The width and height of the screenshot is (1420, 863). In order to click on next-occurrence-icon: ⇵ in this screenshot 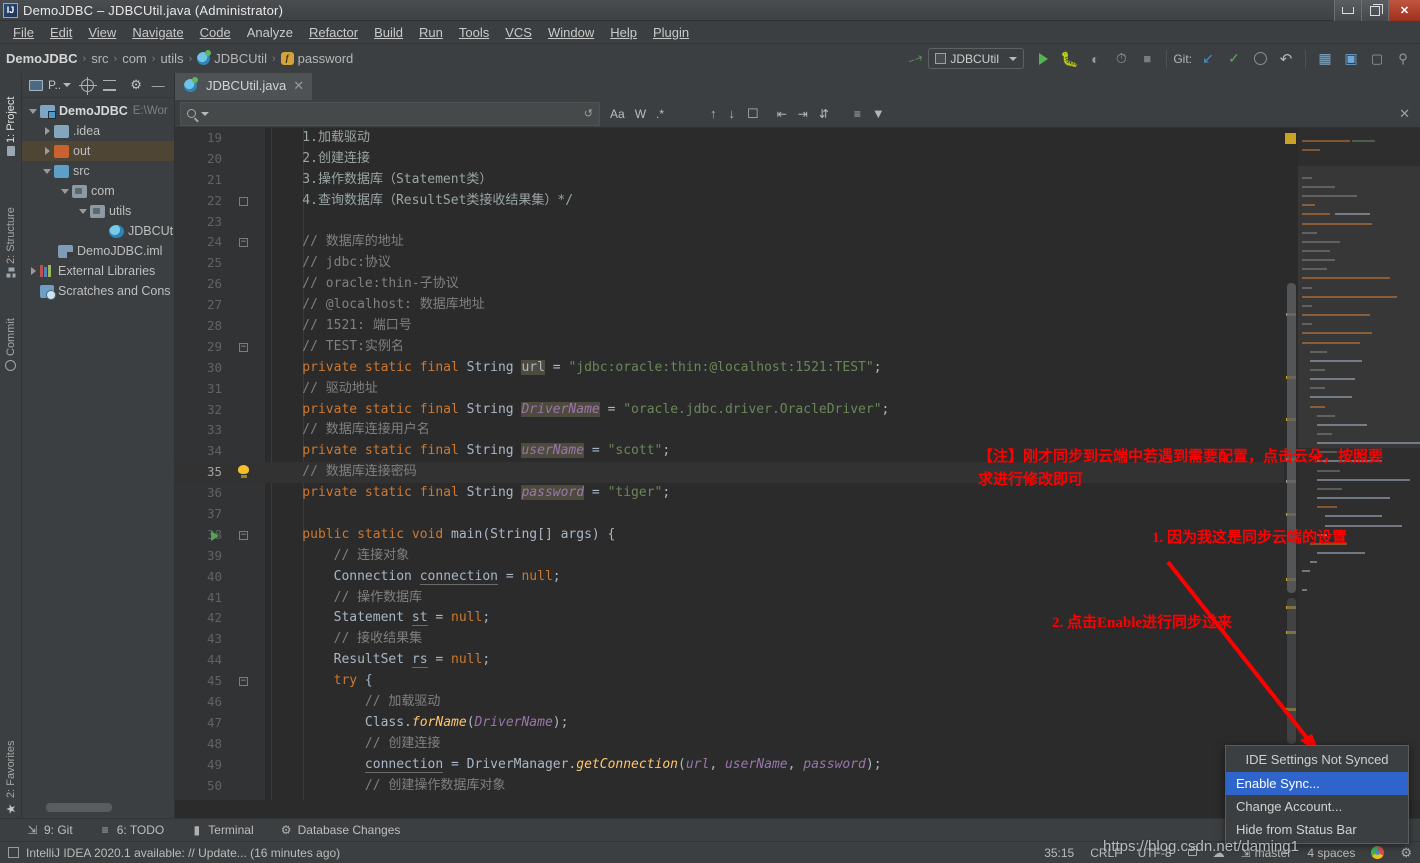, I will do `click(824, 114)`.